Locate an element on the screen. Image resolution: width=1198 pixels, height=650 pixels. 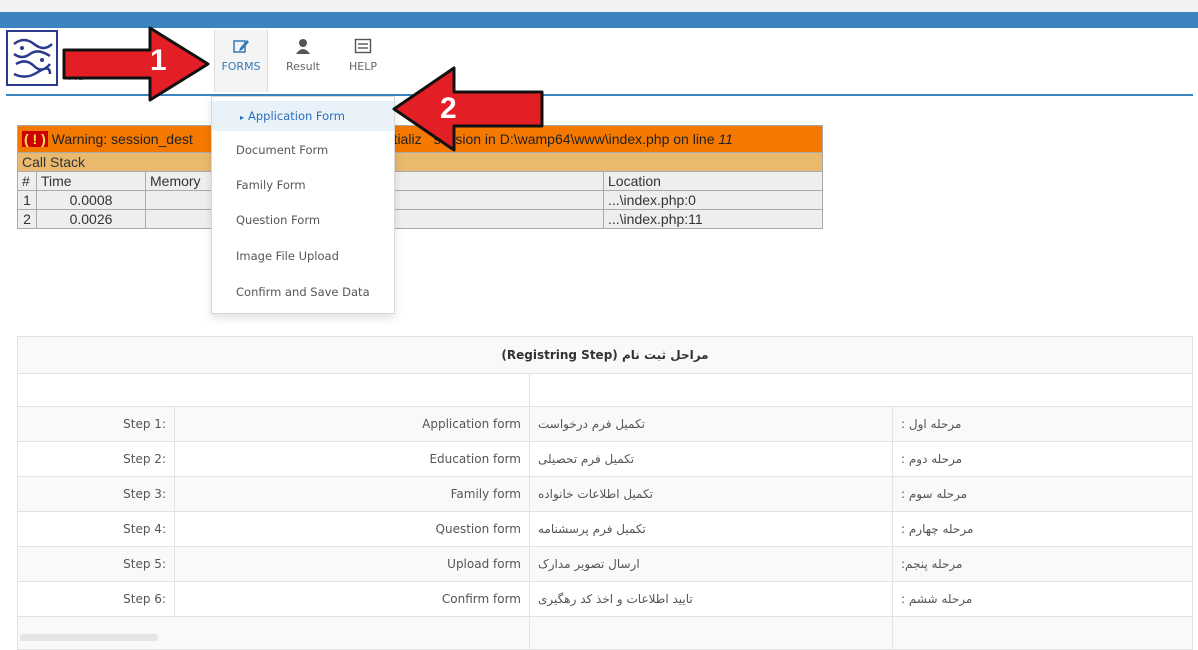
col-time: Time is located at coordinates (91, 181).